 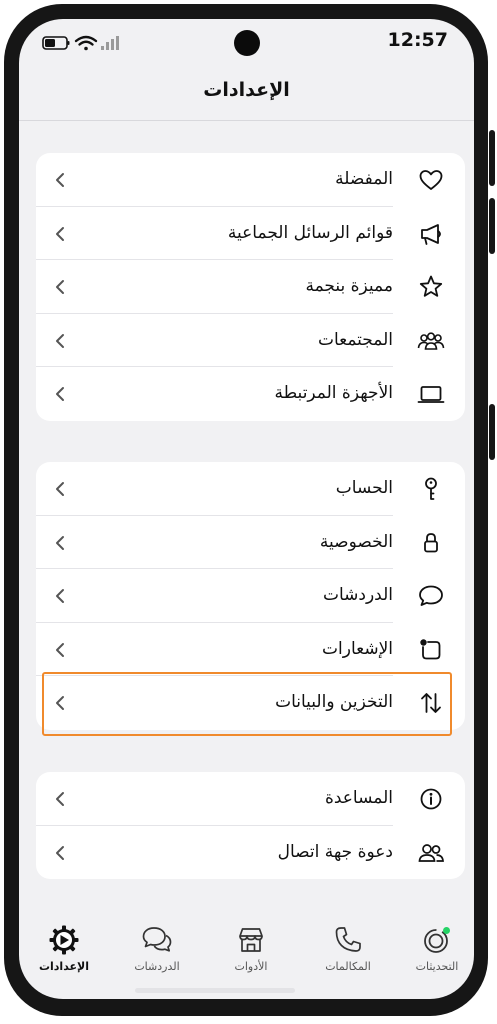 What do you see at coordinates (64, 966) in the screenshot?
I see `tab-label: الإعدادات` at bounding box center [64, 966].